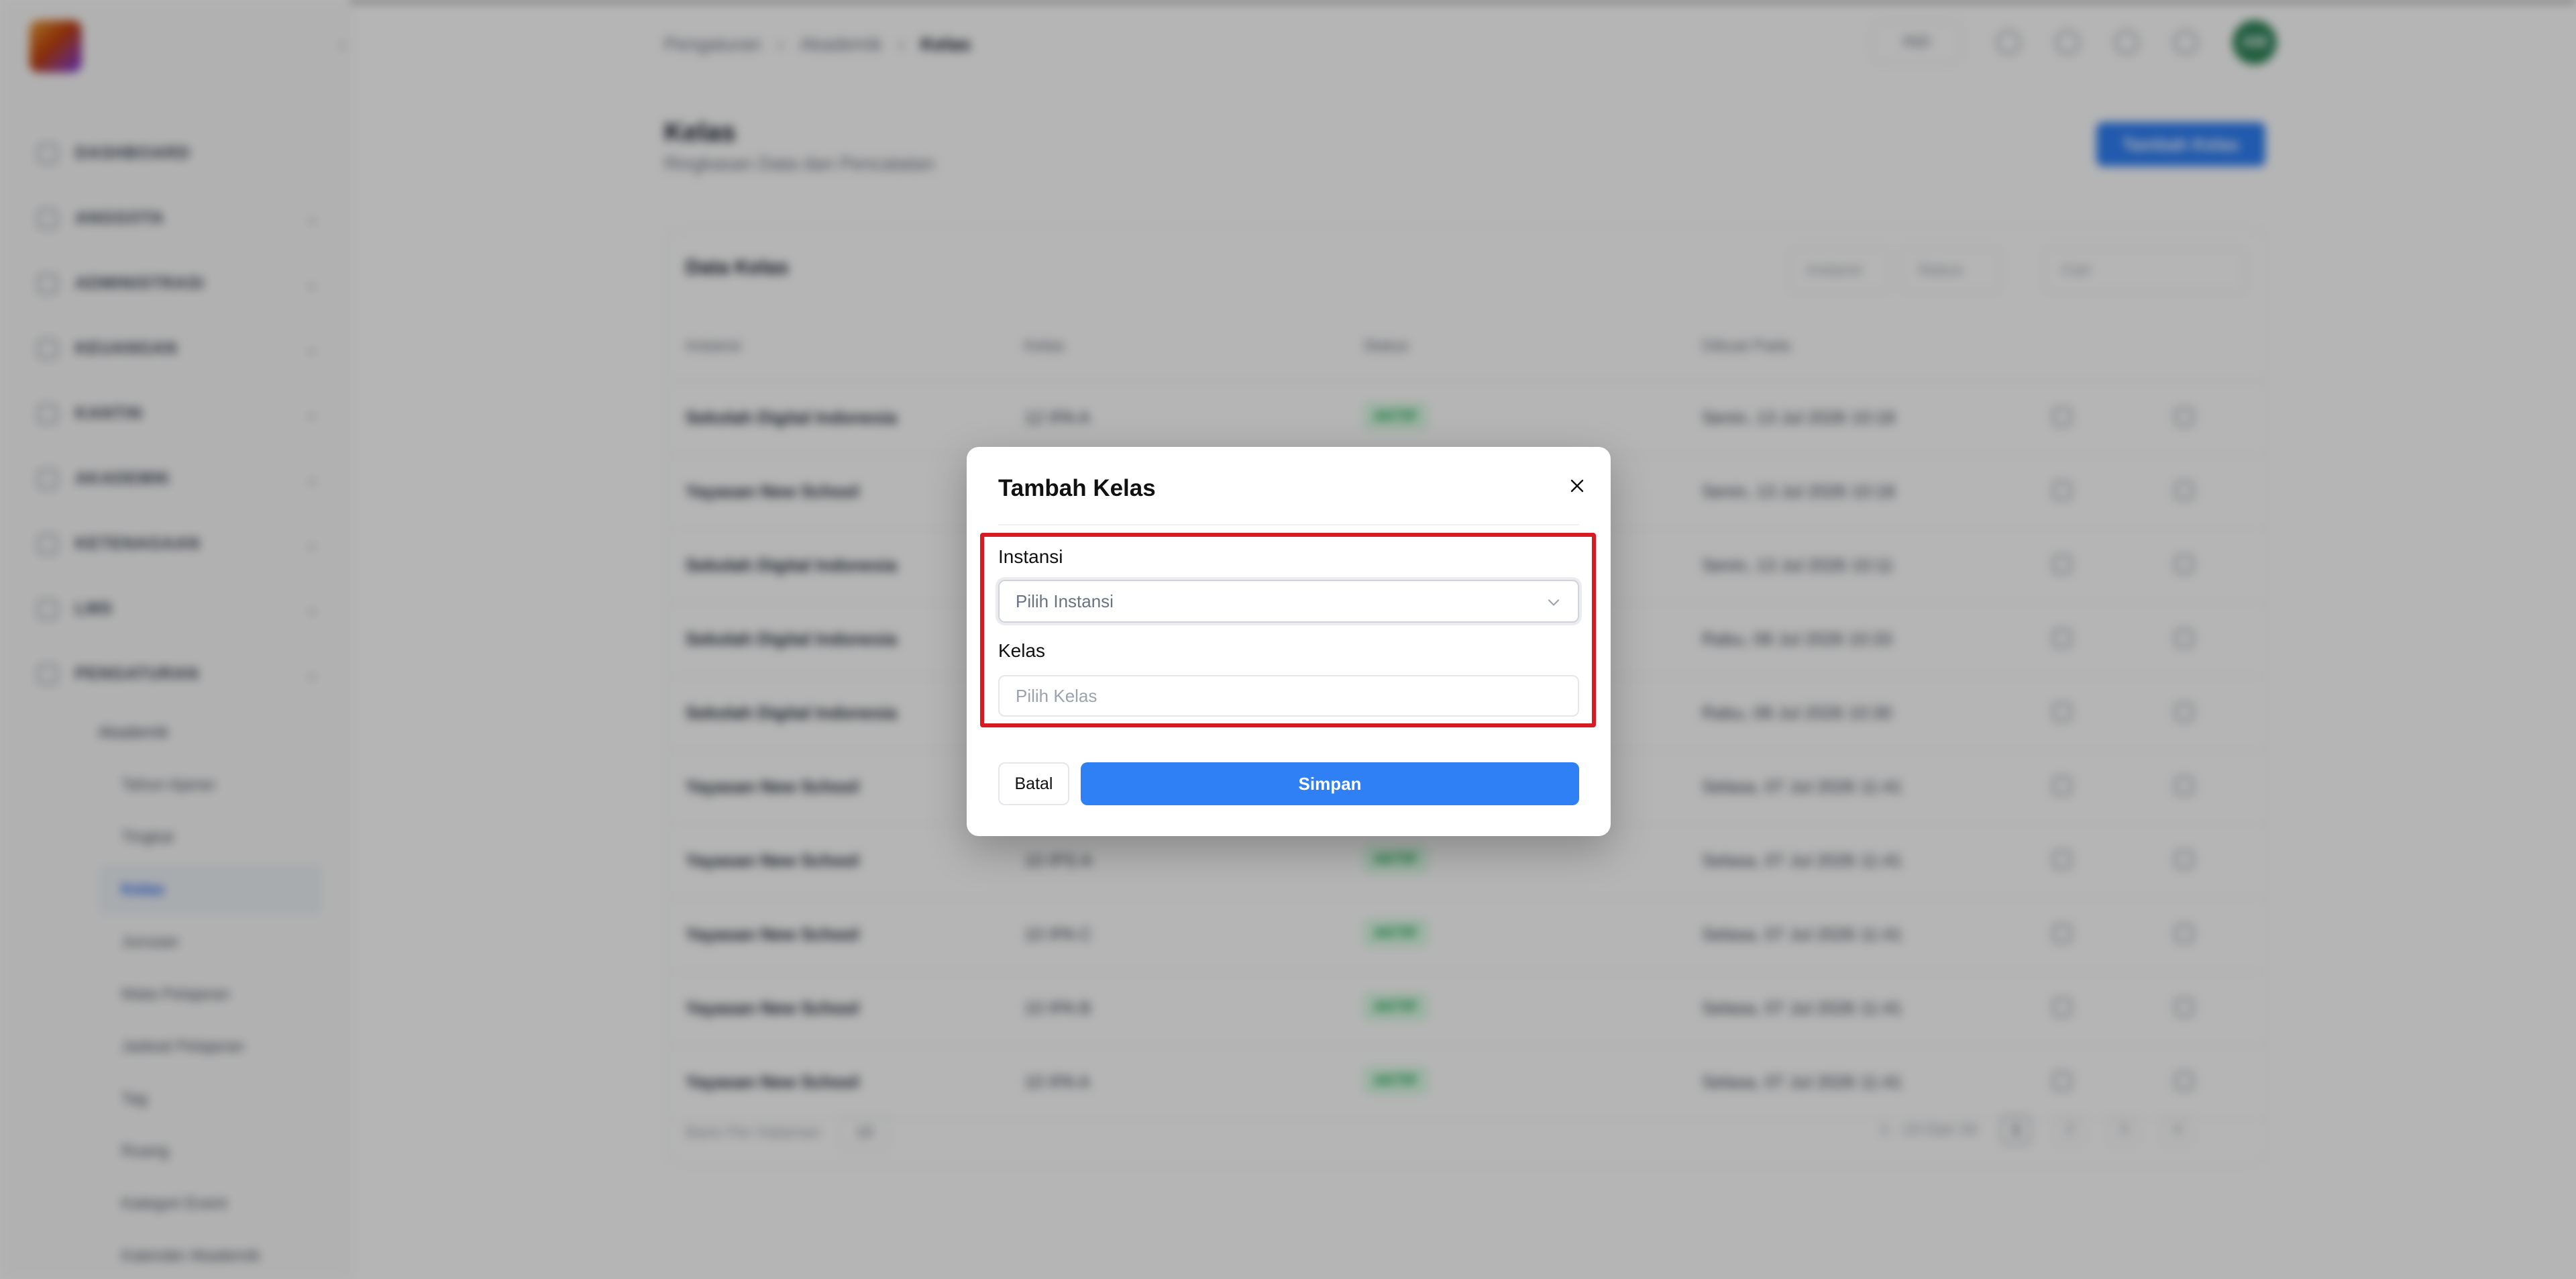 This screenshot has height=1279, width=2576. Describe the element at coordinates (1030, 556) in the screenshot. I see `instansi-label: Instansi` at that location.